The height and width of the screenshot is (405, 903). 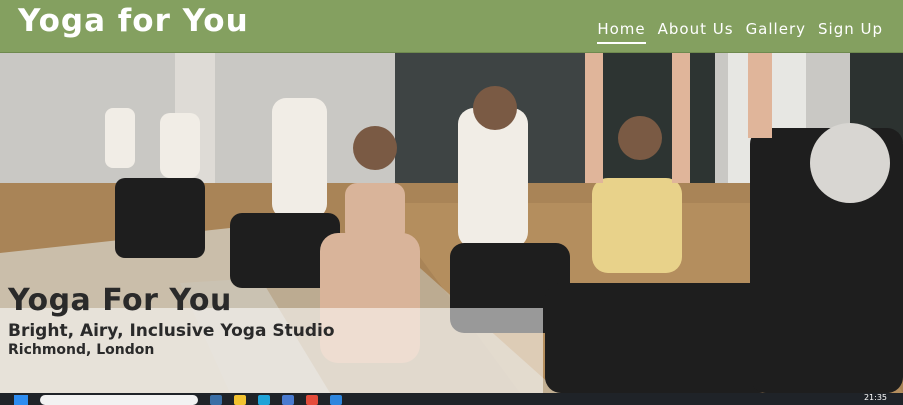 I want to click on store-icon, so click(x=288, y=400).